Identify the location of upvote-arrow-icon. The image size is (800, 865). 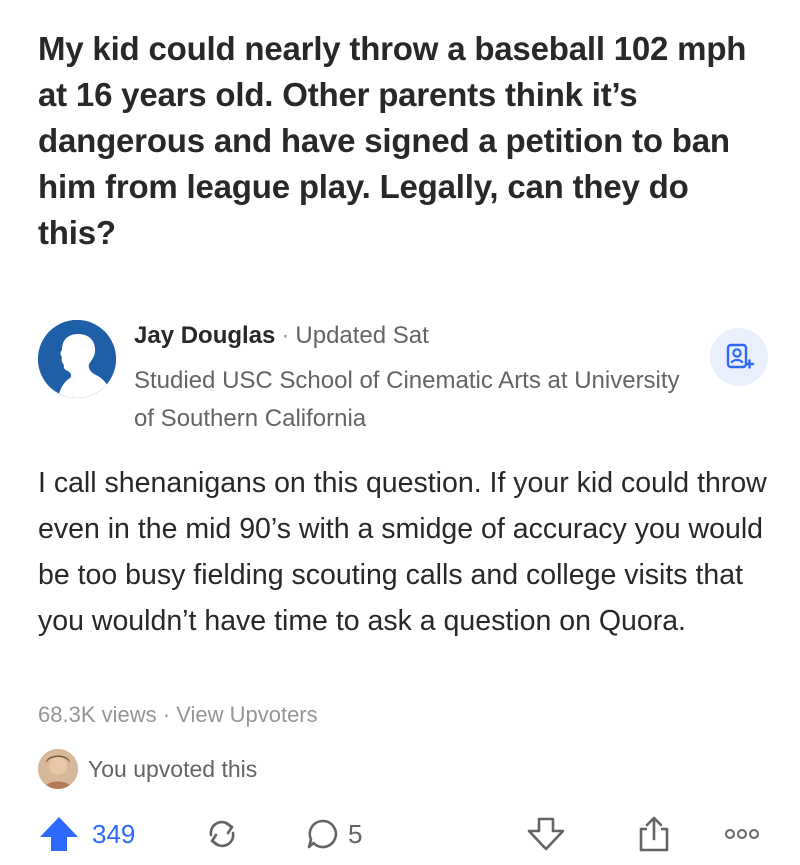
(59, 834).